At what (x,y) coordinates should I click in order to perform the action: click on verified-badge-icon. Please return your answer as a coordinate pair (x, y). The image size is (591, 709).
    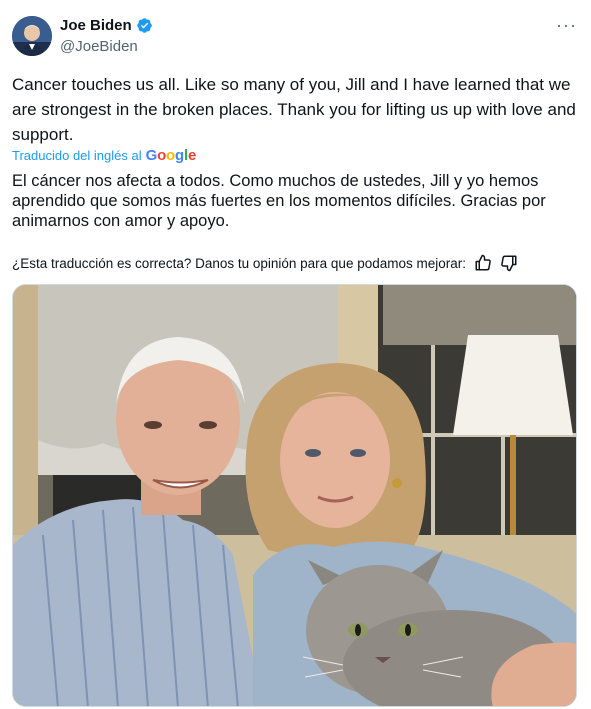
    Looking at the image, I should click on (144, 25).